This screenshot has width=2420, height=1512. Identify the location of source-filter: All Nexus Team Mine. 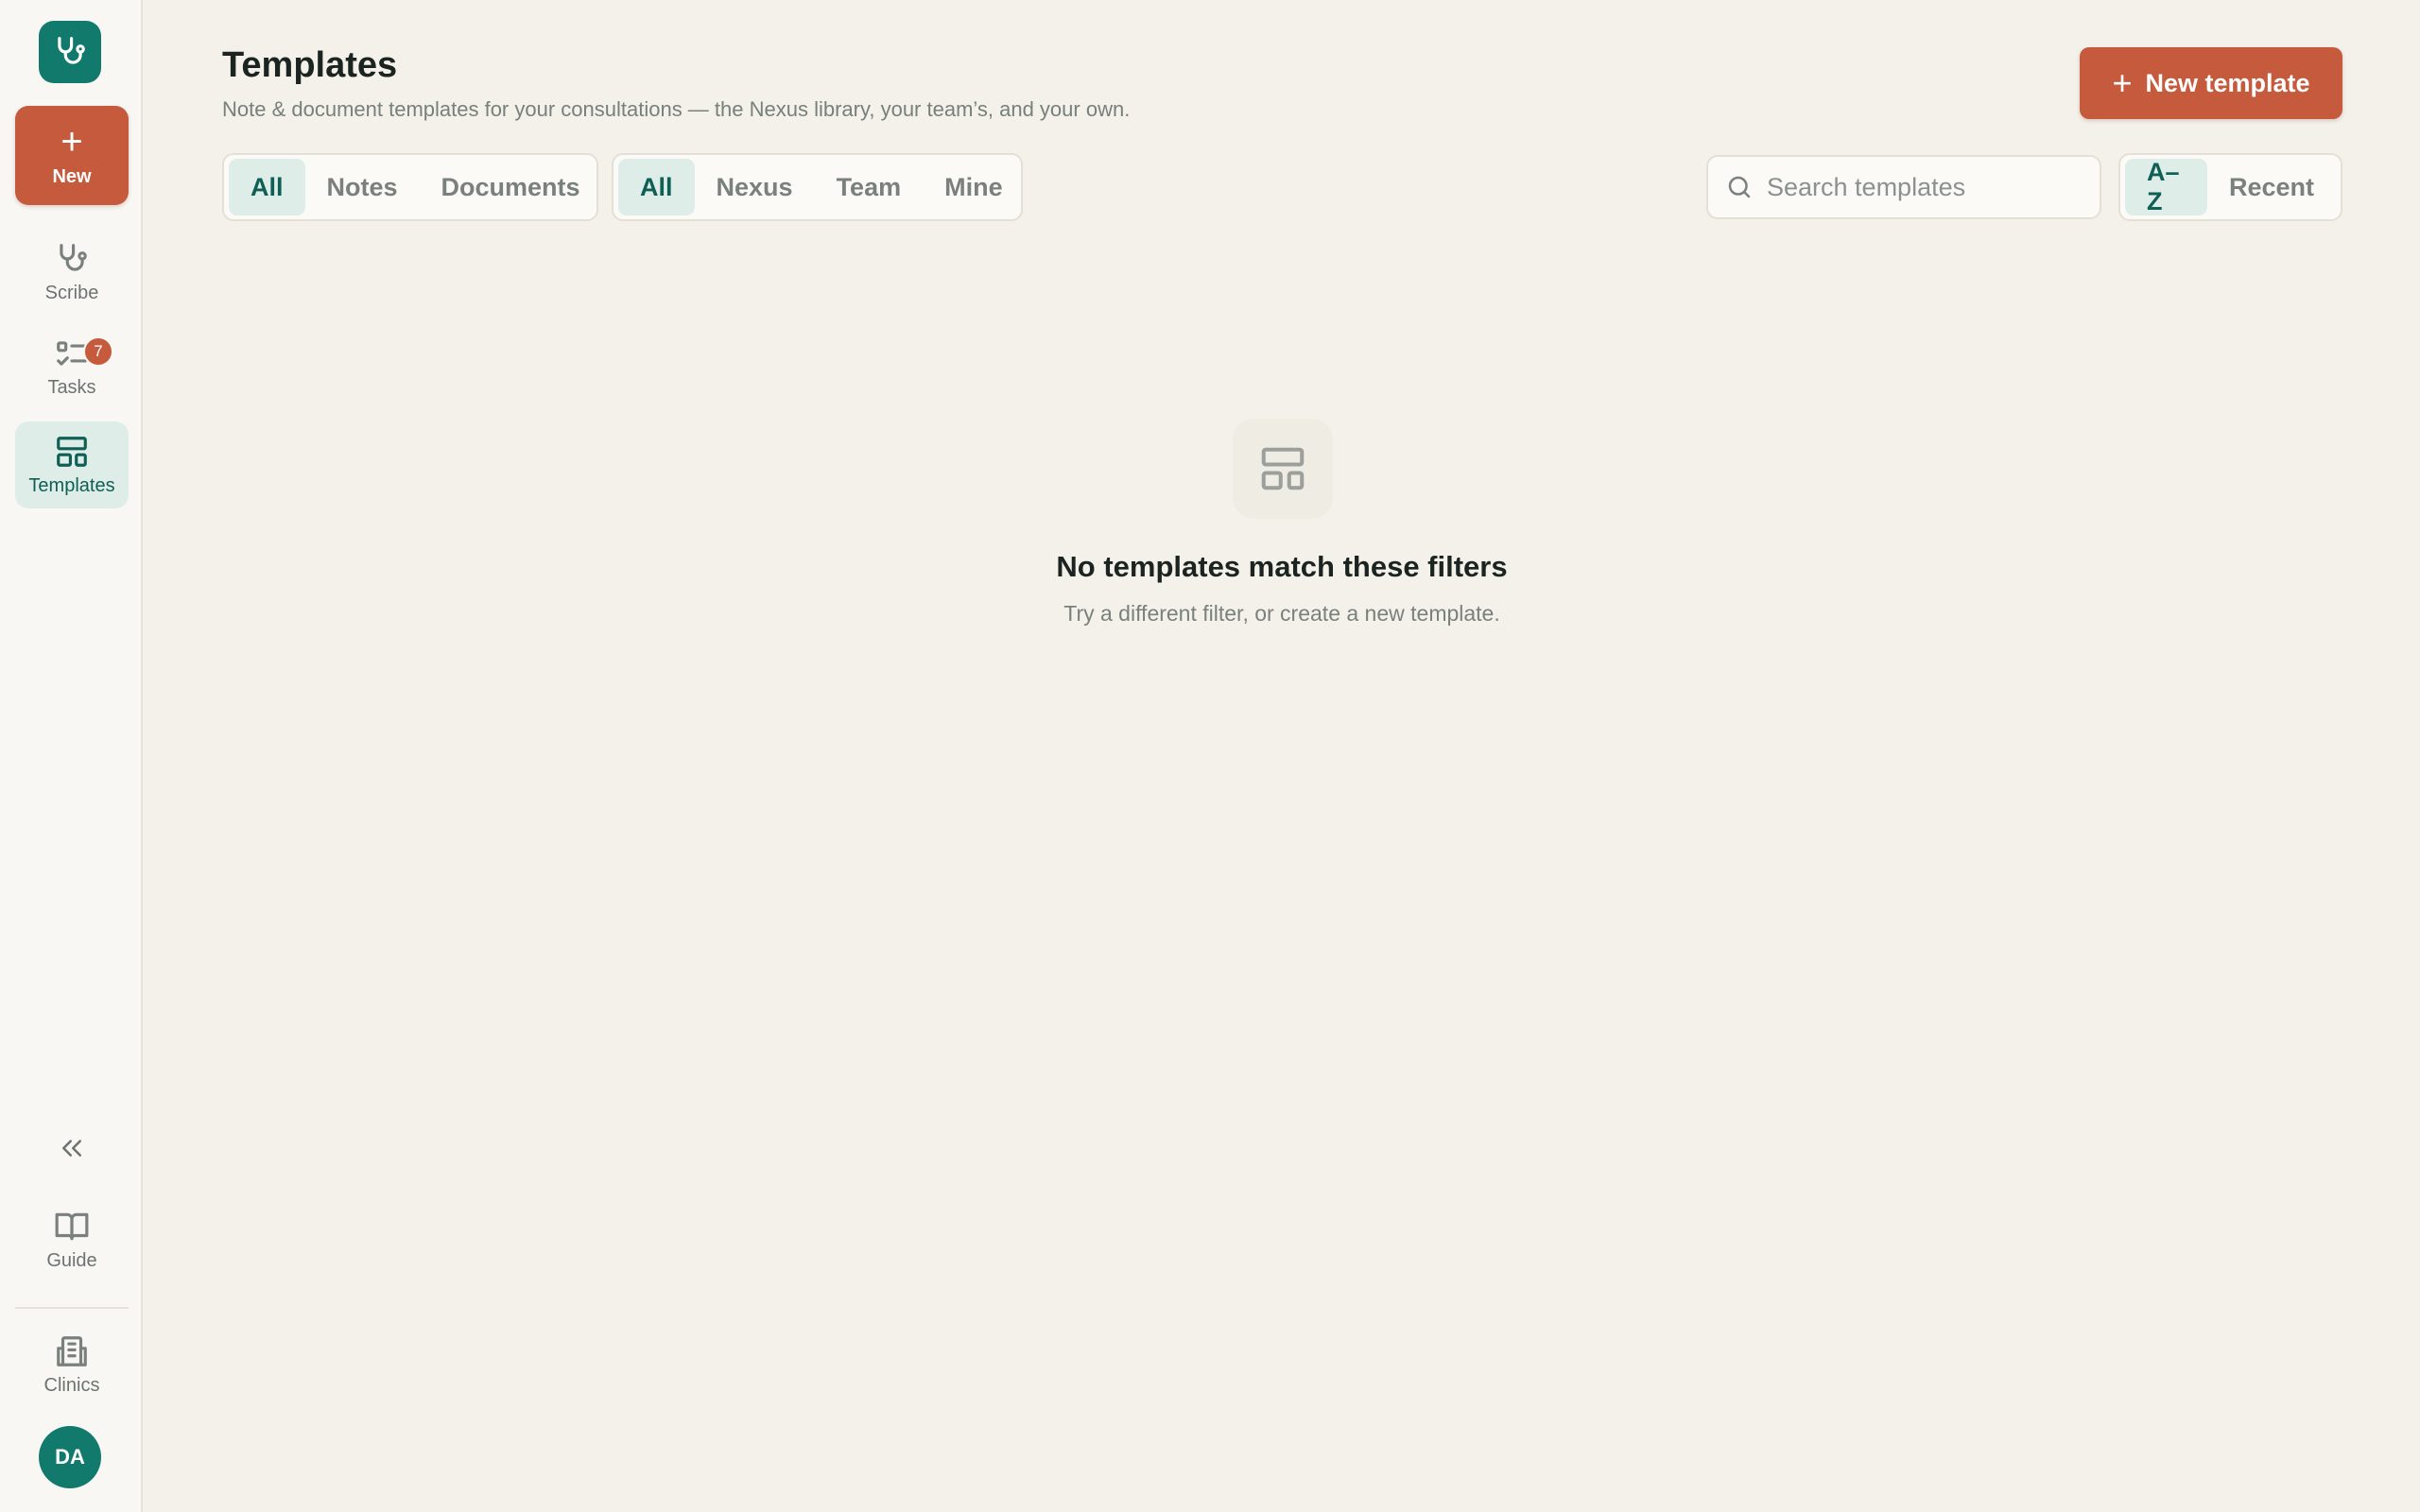
(817, 187).